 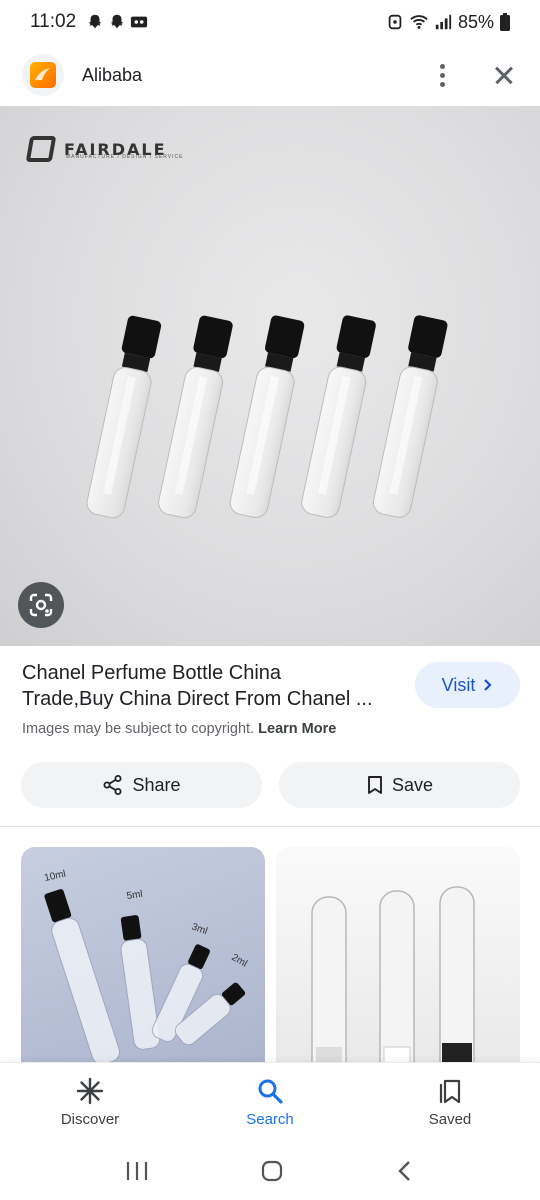 I want to click on alarm-icon, so click(x=395, y=22).